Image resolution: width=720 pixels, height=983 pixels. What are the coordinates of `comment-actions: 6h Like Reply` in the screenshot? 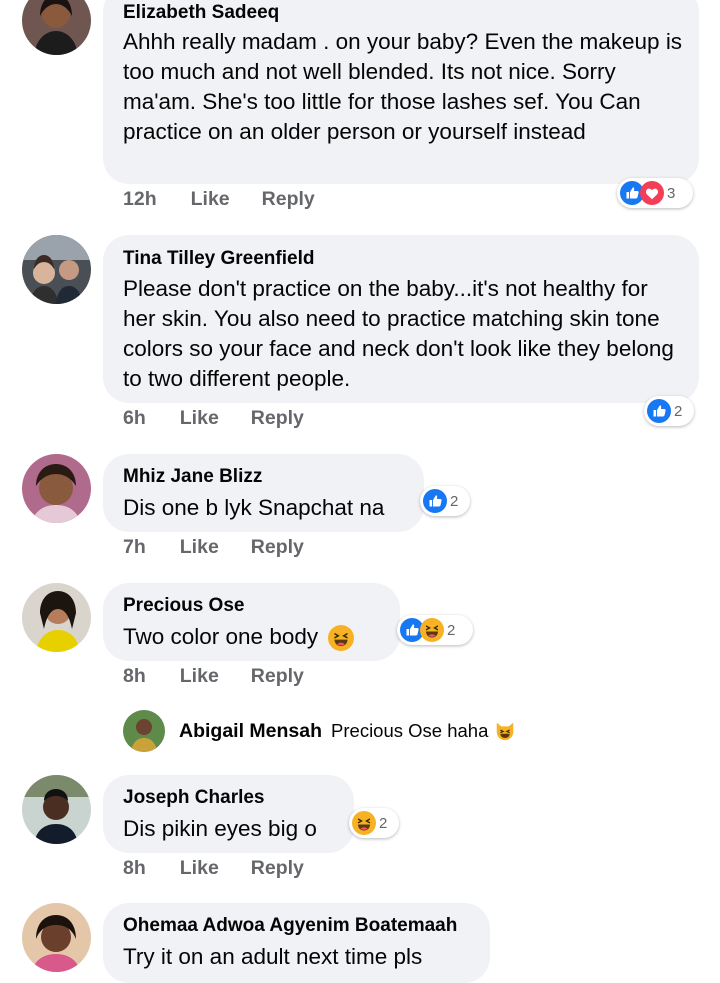 It's located at (229, 418).